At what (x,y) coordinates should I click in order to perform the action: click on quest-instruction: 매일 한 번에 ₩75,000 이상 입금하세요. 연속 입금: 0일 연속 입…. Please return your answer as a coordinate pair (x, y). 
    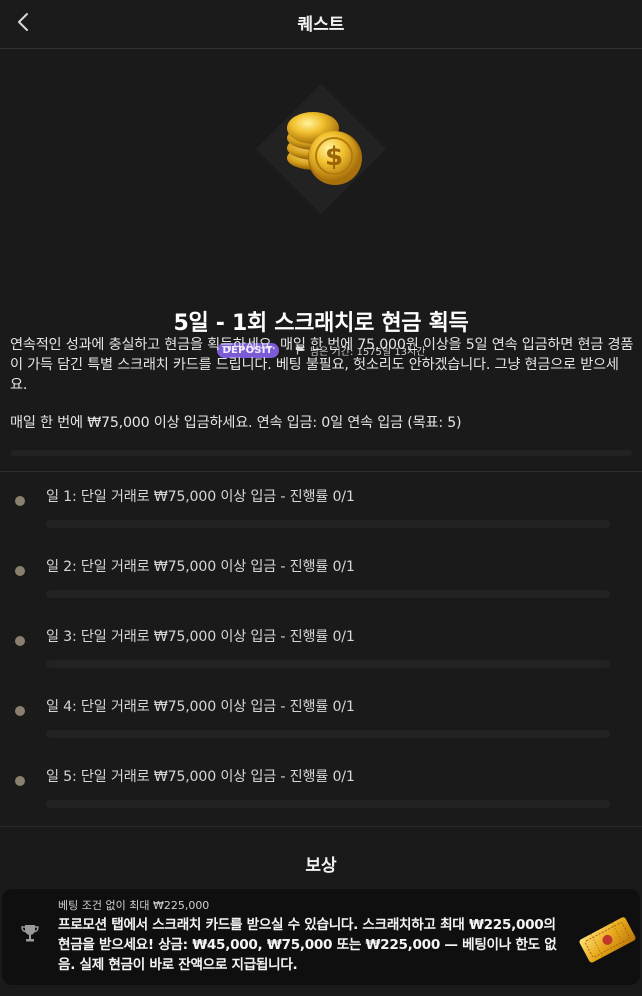
    Looking at the image, I should click on (236, 423).